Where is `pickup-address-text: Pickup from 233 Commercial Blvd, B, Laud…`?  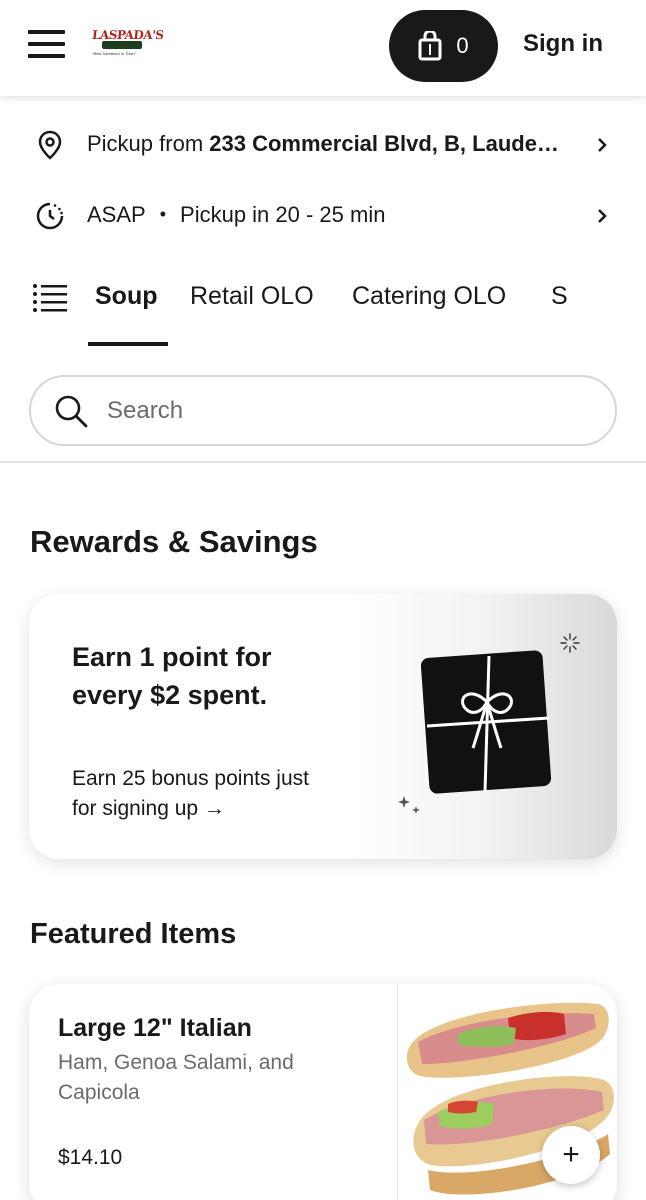 pickup-address-text: Pickup from 233 Commercial Blvd, B, Laud… is located at coordinates (323, 144).